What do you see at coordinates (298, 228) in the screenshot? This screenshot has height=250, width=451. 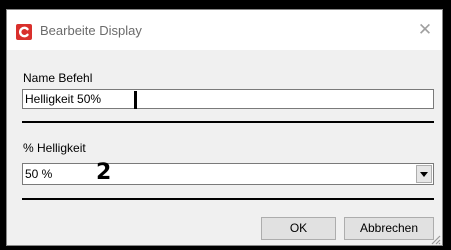 I see `ok-button: OK` at bounding box center [298, 228].